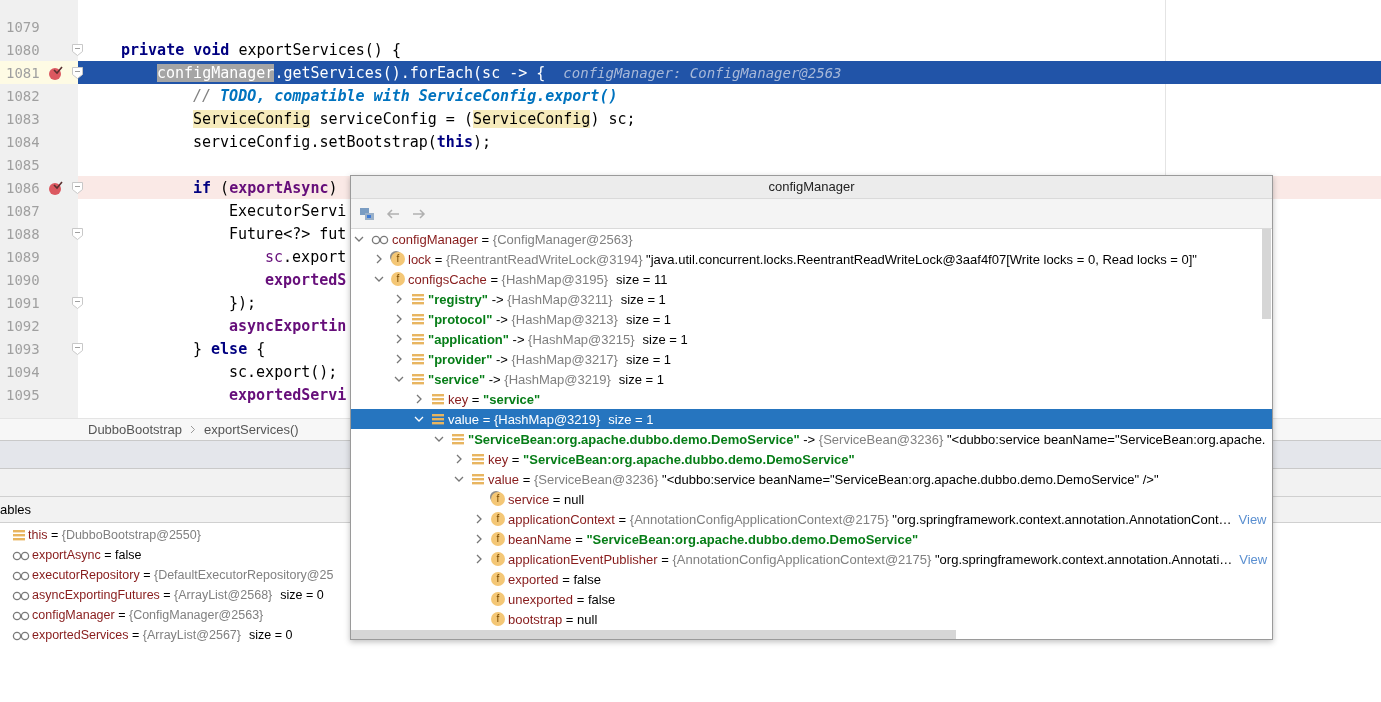  What do you see at coordinates (811, 579) in the screenshot?
I see `tree-row: f exported = false` at bounding box center [811, 579].